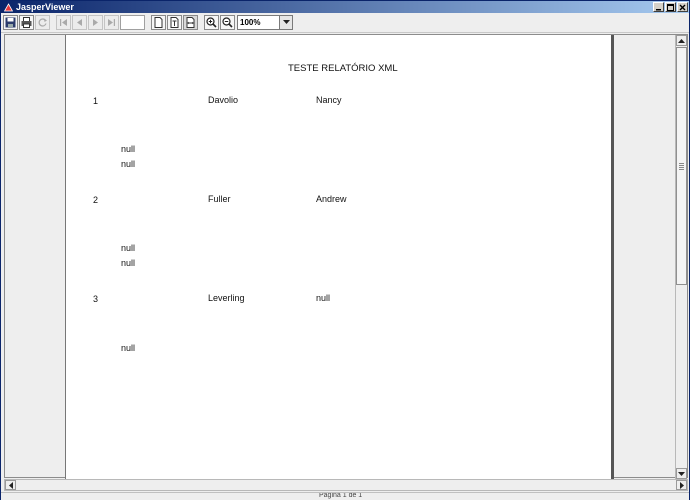  I want to click on zoom-value: 100%, so click(250, 22).